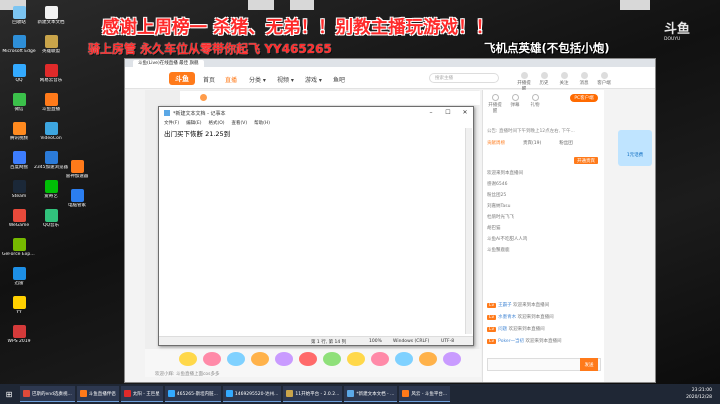 The width and height of the screenshot is (720, 404). What do you see at coordinates (182, 78) in the screenshot?
I see `douyu-logo: 斗鱼` at bounding box center [182, 78].